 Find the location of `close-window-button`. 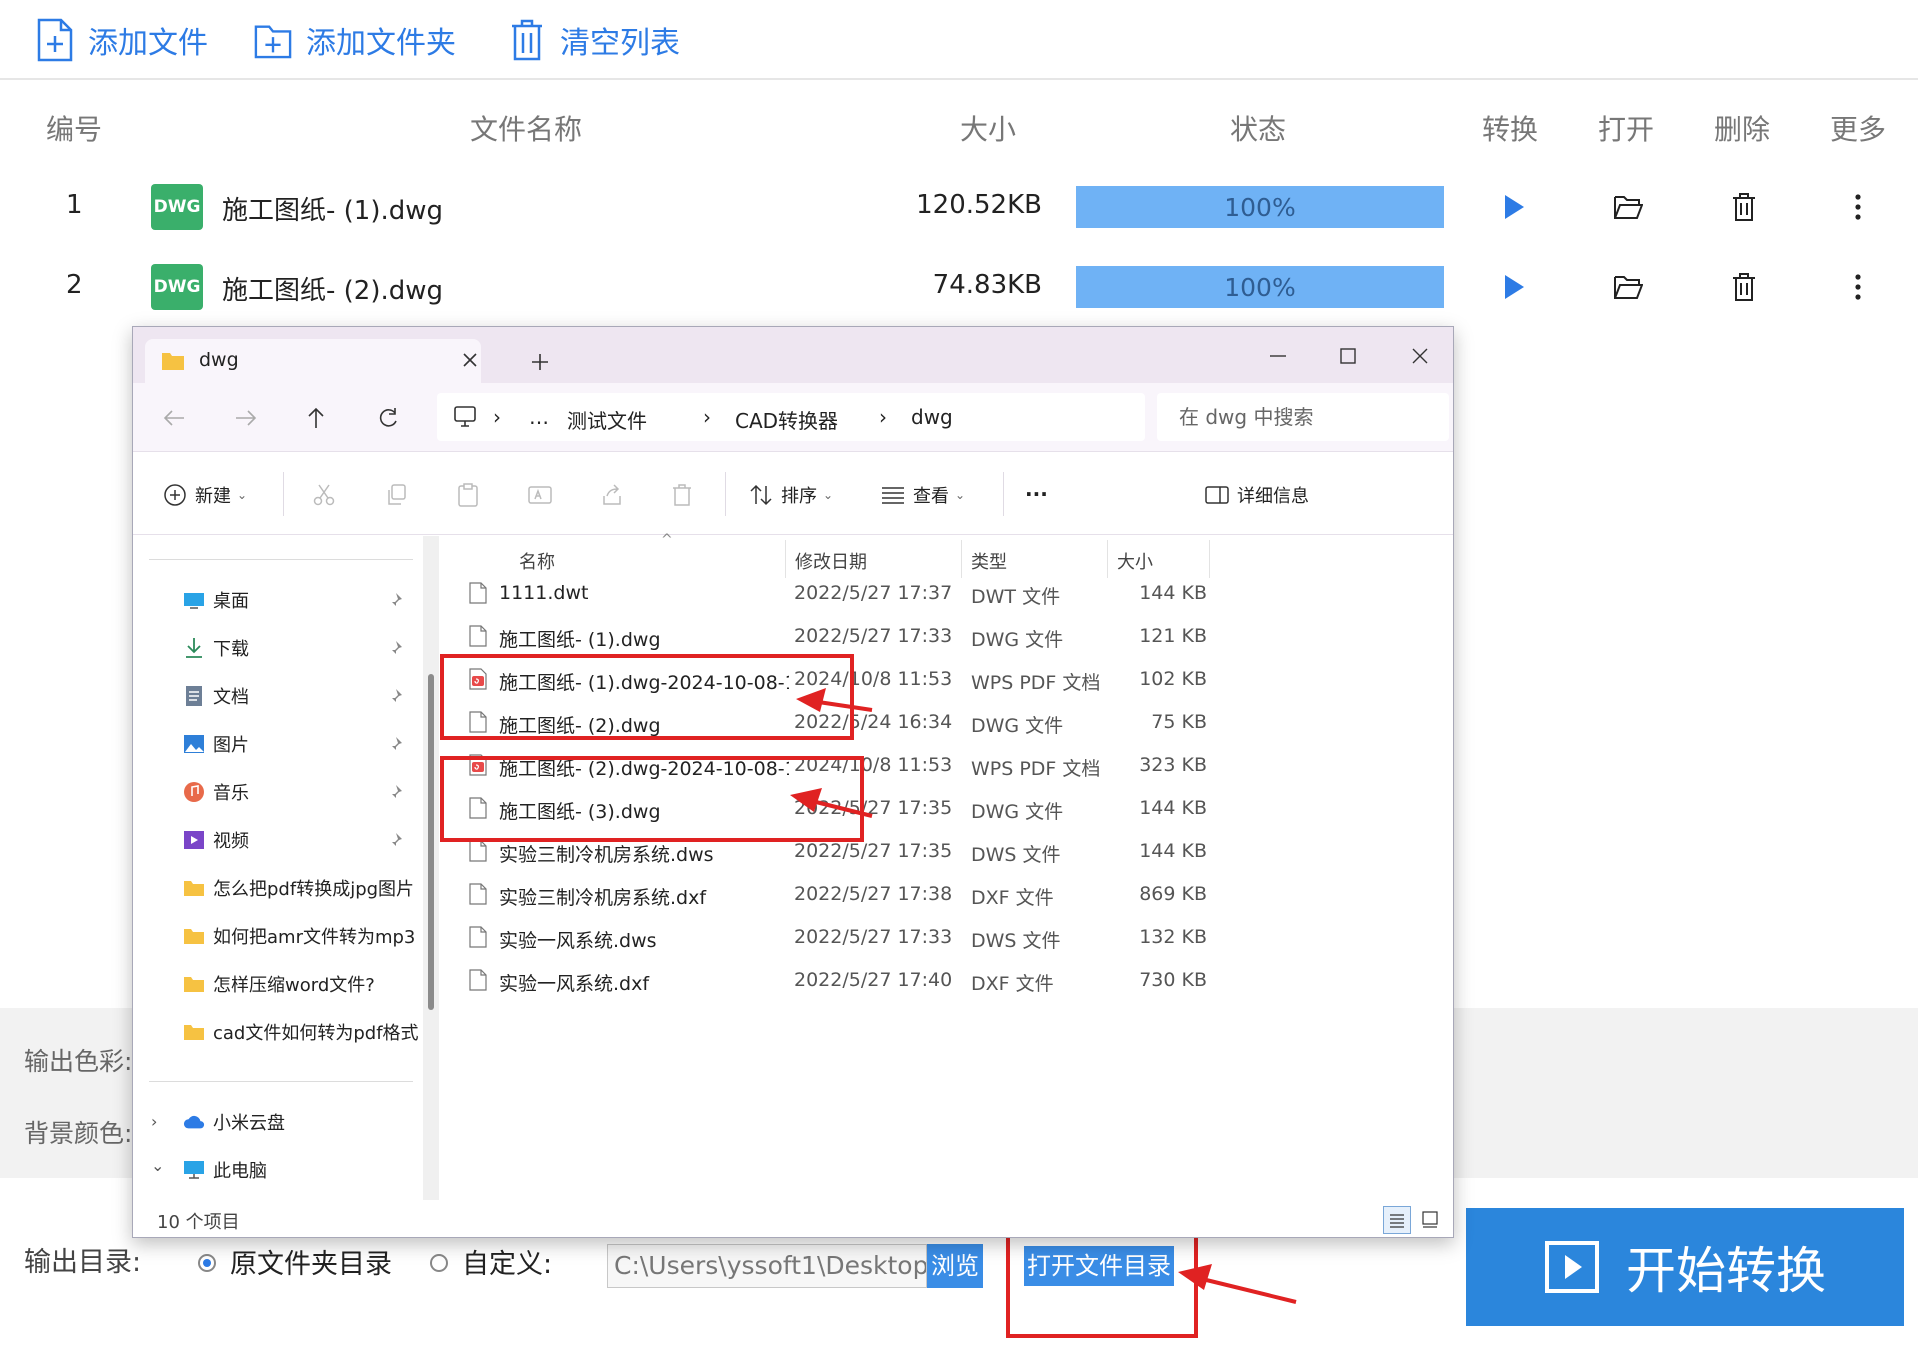

close-window-button is located at coordinates (1420, 356).